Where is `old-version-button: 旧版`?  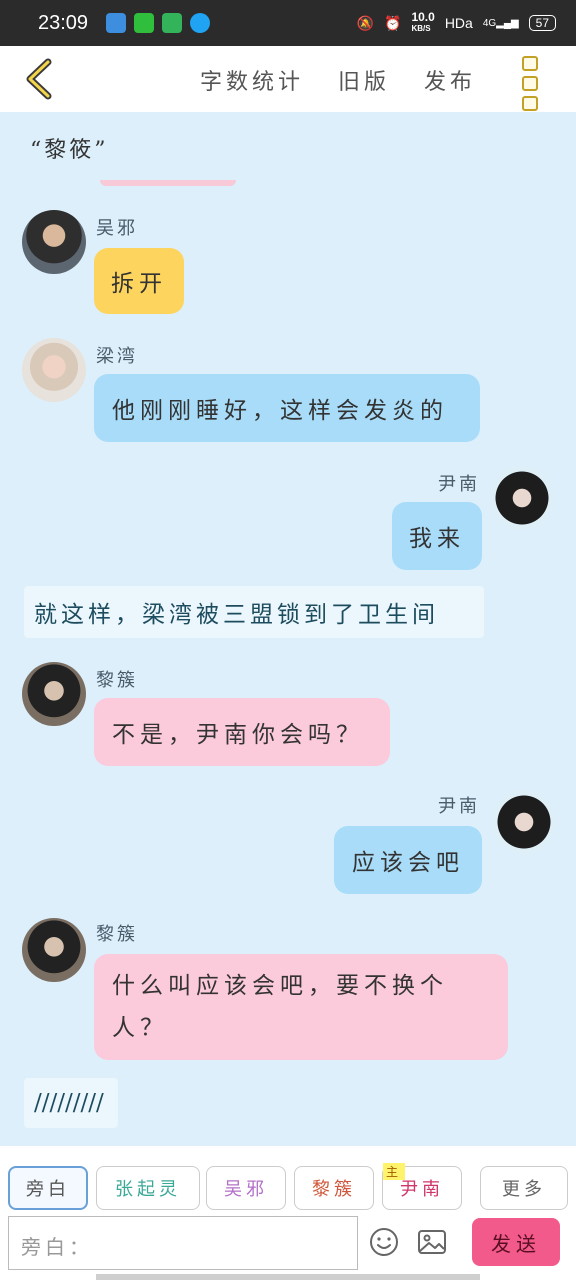
old-version-button: 旧版 is located at coordinates (364, 80).